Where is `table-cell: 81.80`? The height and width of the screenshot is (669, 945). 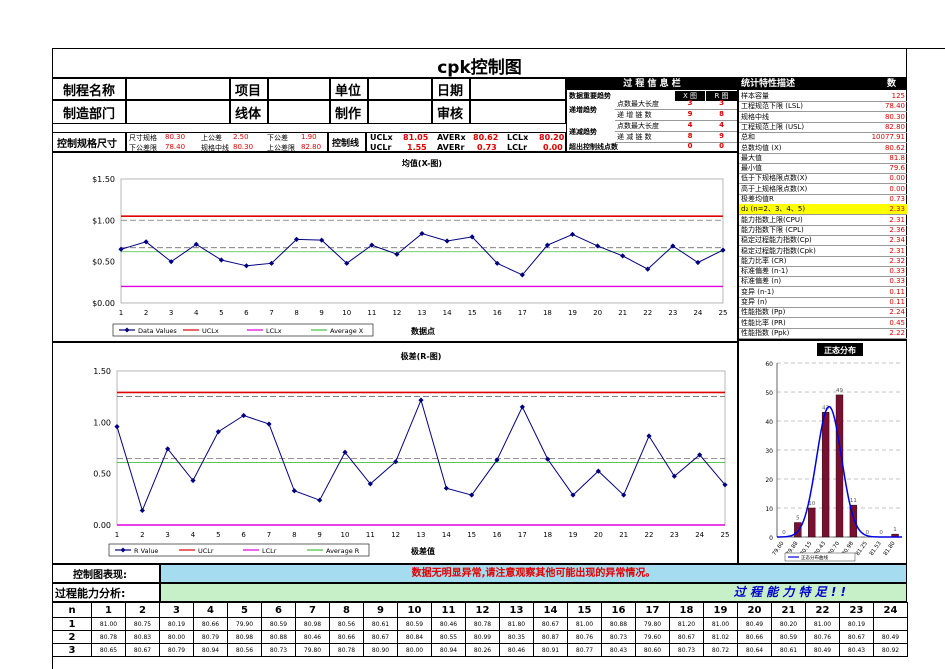 table-cell: 81.80 is located at coordinates (516, 624).